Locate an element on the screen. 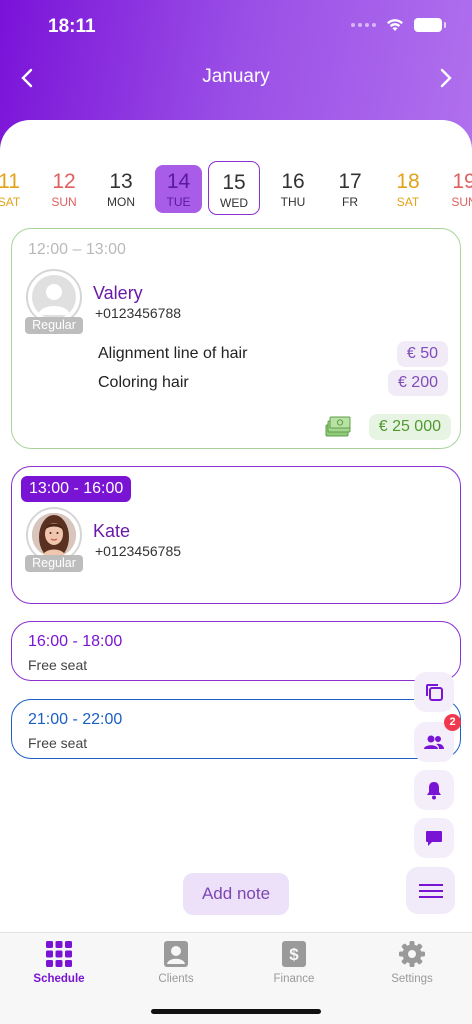 The width and height of the screenshot is (472, 1024). tab-finance: $ Finance is located at coordinates (294, 962).